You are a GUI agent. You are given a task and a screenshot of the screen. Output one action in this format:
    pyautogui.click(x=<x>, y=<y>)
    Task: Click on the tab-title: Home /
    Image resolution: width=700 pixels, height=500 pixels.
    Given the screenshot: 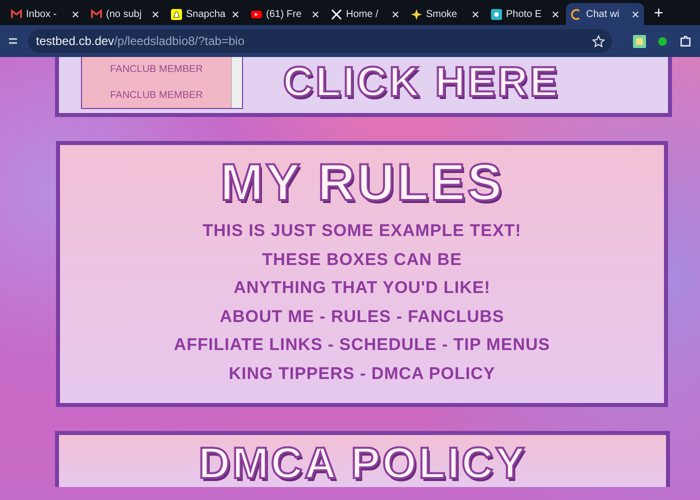 What is the action you would take?
    pyautogui.click(x=363, y=14)
    